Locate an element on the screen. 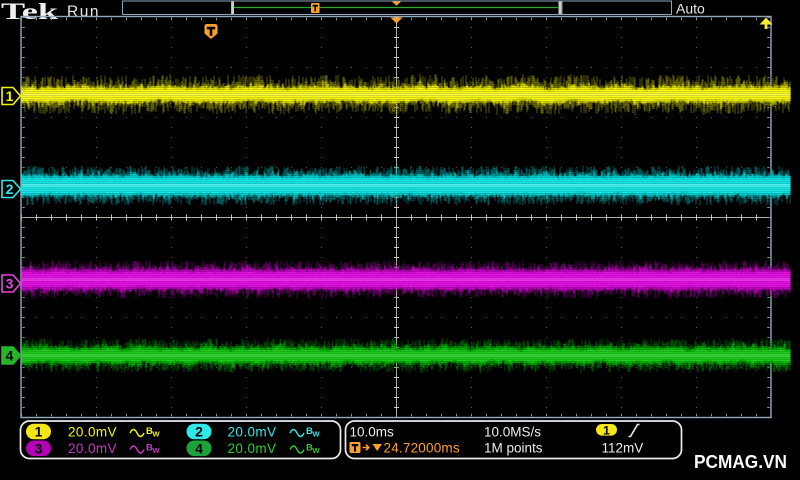  svg-text: Auto is located at coordinates (690, 9).